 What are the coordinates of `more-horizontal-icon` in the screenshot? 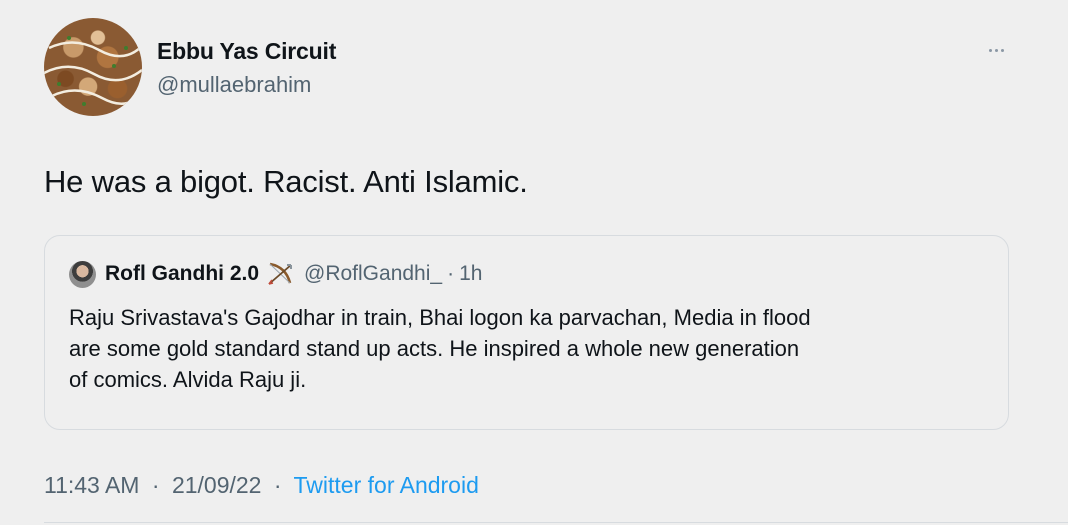 It's located at (990, 50).